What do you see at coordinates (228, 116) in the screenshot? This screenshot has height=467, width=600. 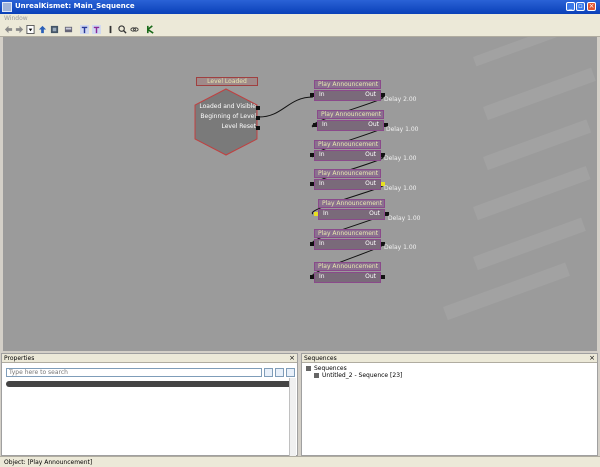 I see `level-output-beginning: Beginning of Level` at bounding box center [228, 116].